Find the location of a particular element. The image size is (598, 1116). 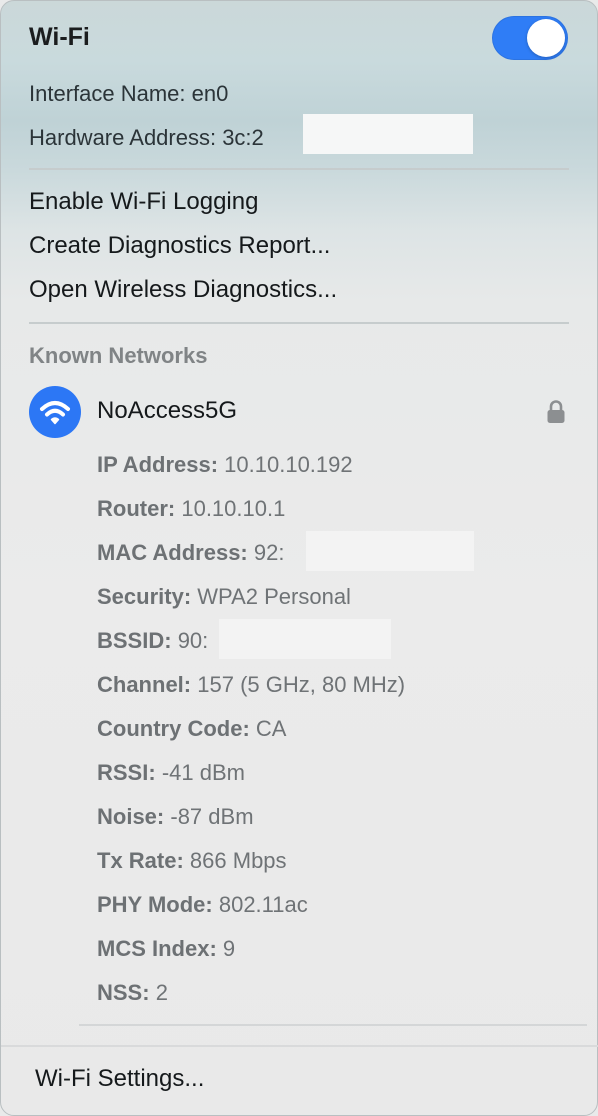

detail-noise: Noise: -87 dBm is located at coordinates (175, 817).